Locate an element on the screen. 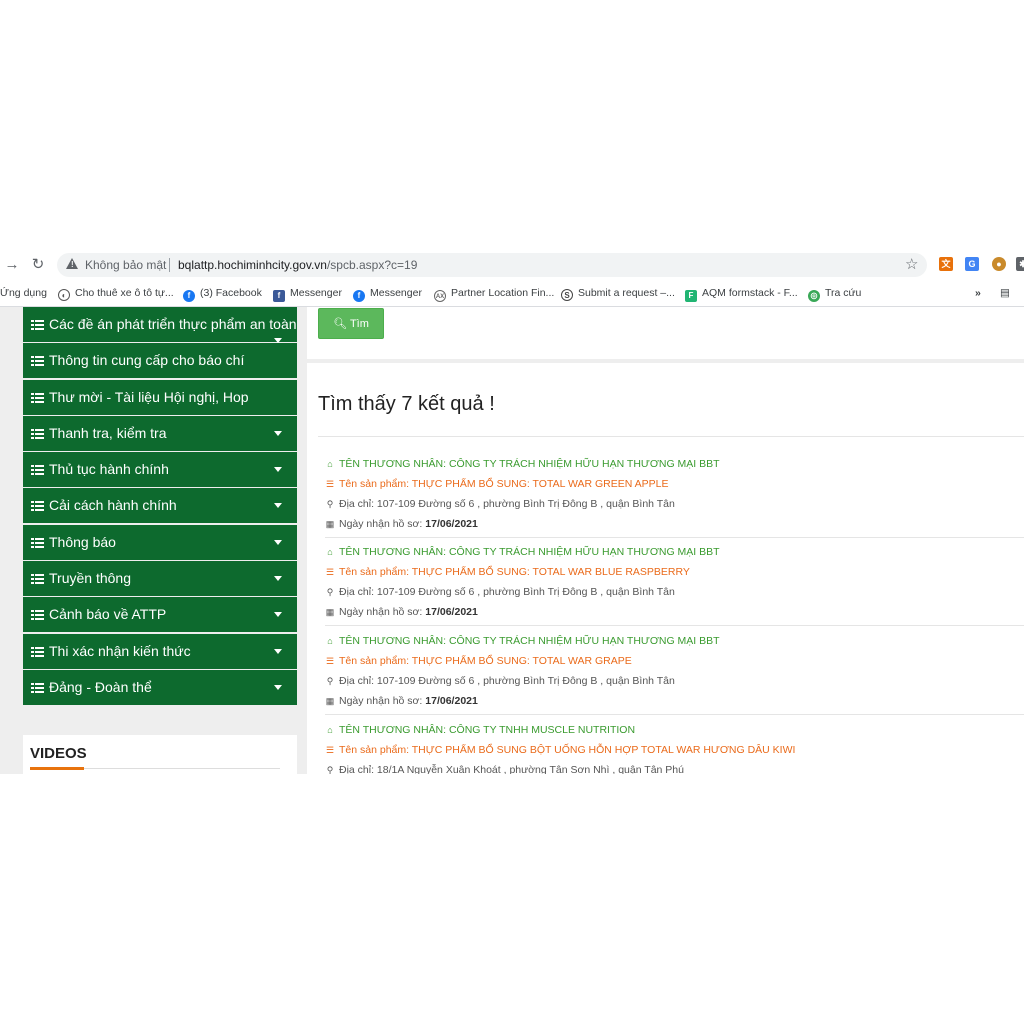  sidebar-item-knowledge-test: Thi xác nhận kiến thức is located at coordinates (160, 651).